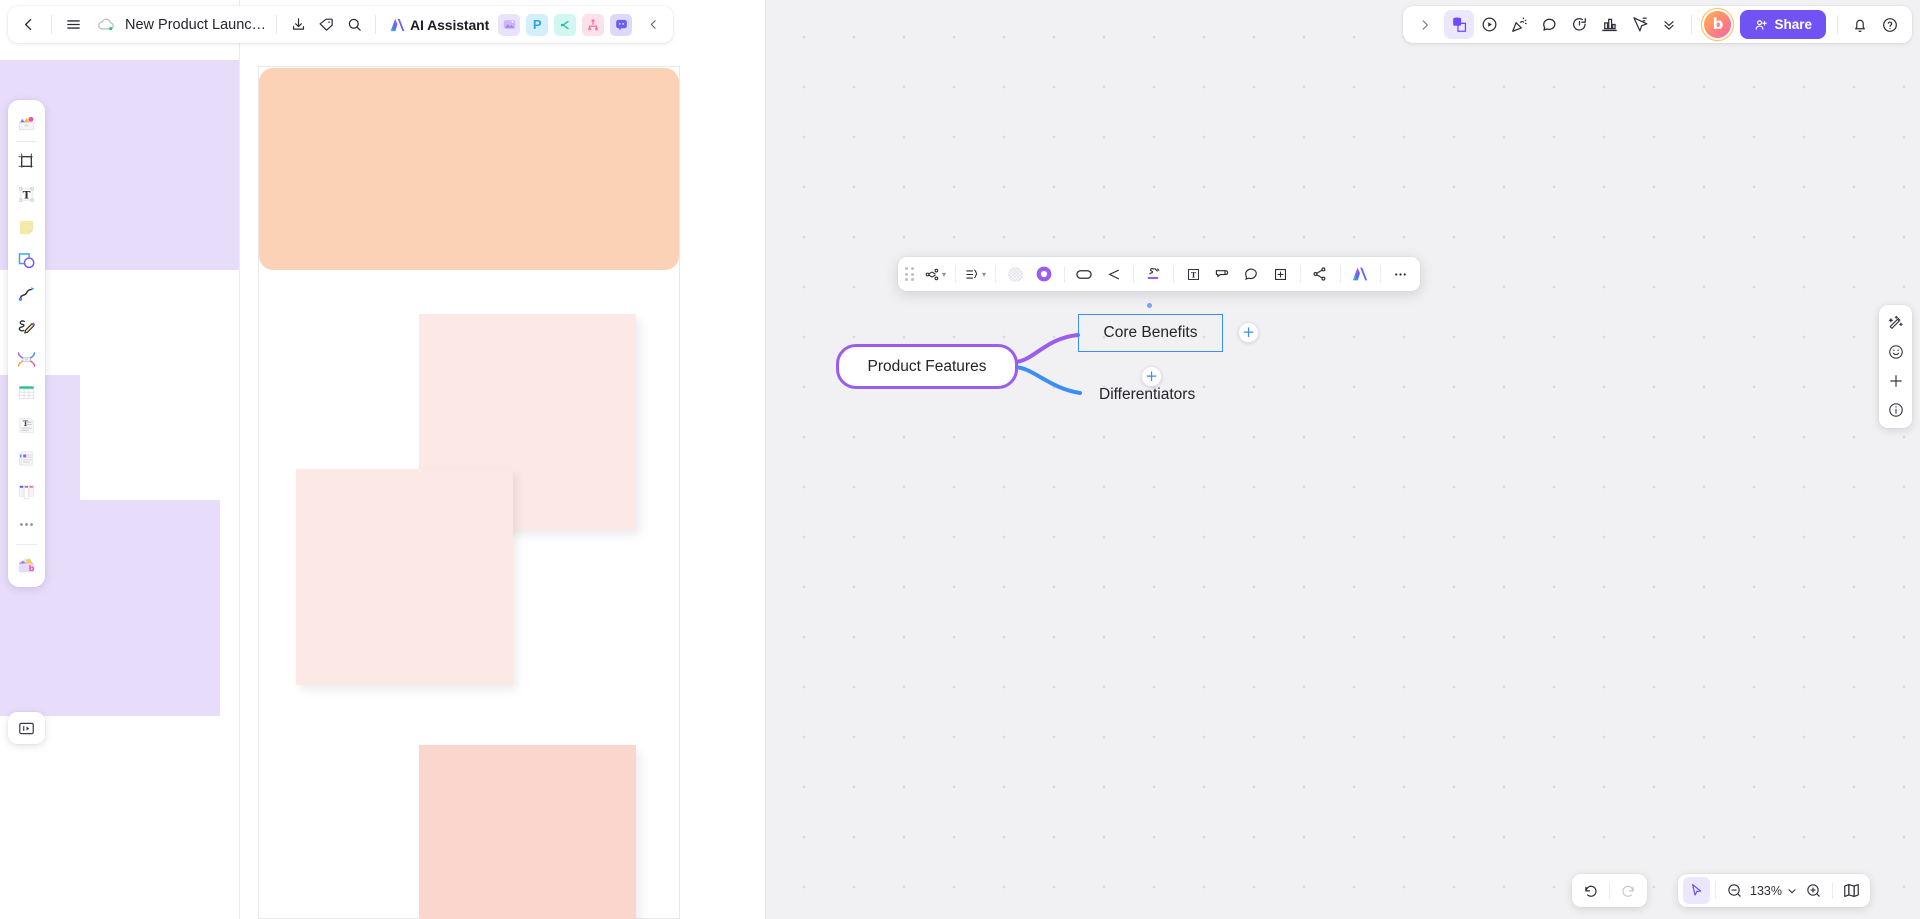 This screenshot has width=1920, height=919. I want to click on ai-assistant-label: AI Assistant, so click(450, 24).